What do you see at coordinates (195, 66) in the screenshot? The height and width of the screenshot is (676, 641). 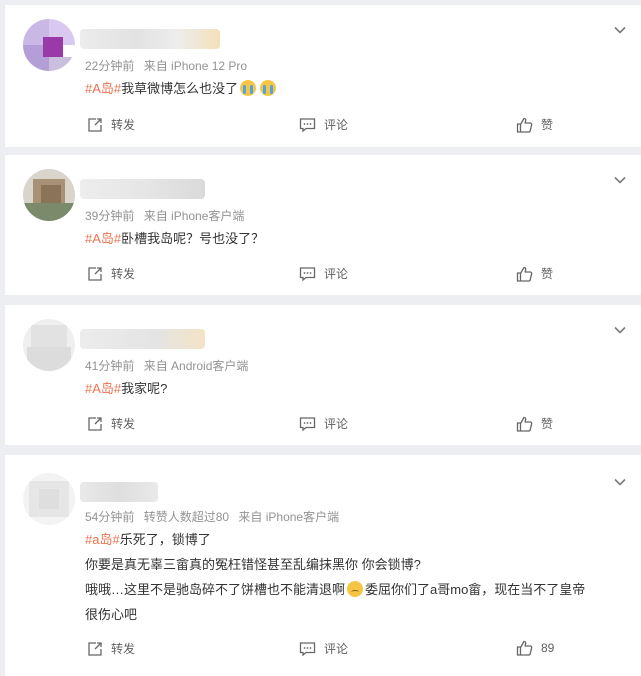 I see `source-client: 来自 iPhone 12 Pro` at bounding box center [195, 66].